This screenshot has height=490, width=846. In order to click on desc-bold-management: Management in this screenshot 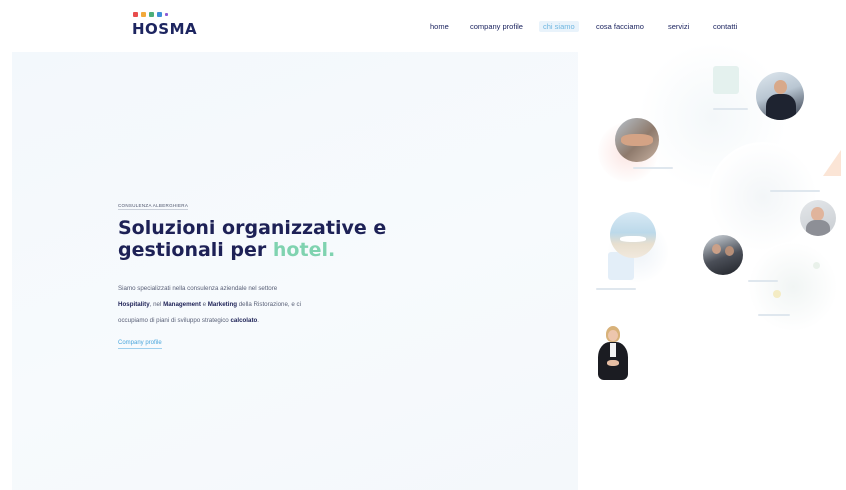, I will do `click(182, 304)`.